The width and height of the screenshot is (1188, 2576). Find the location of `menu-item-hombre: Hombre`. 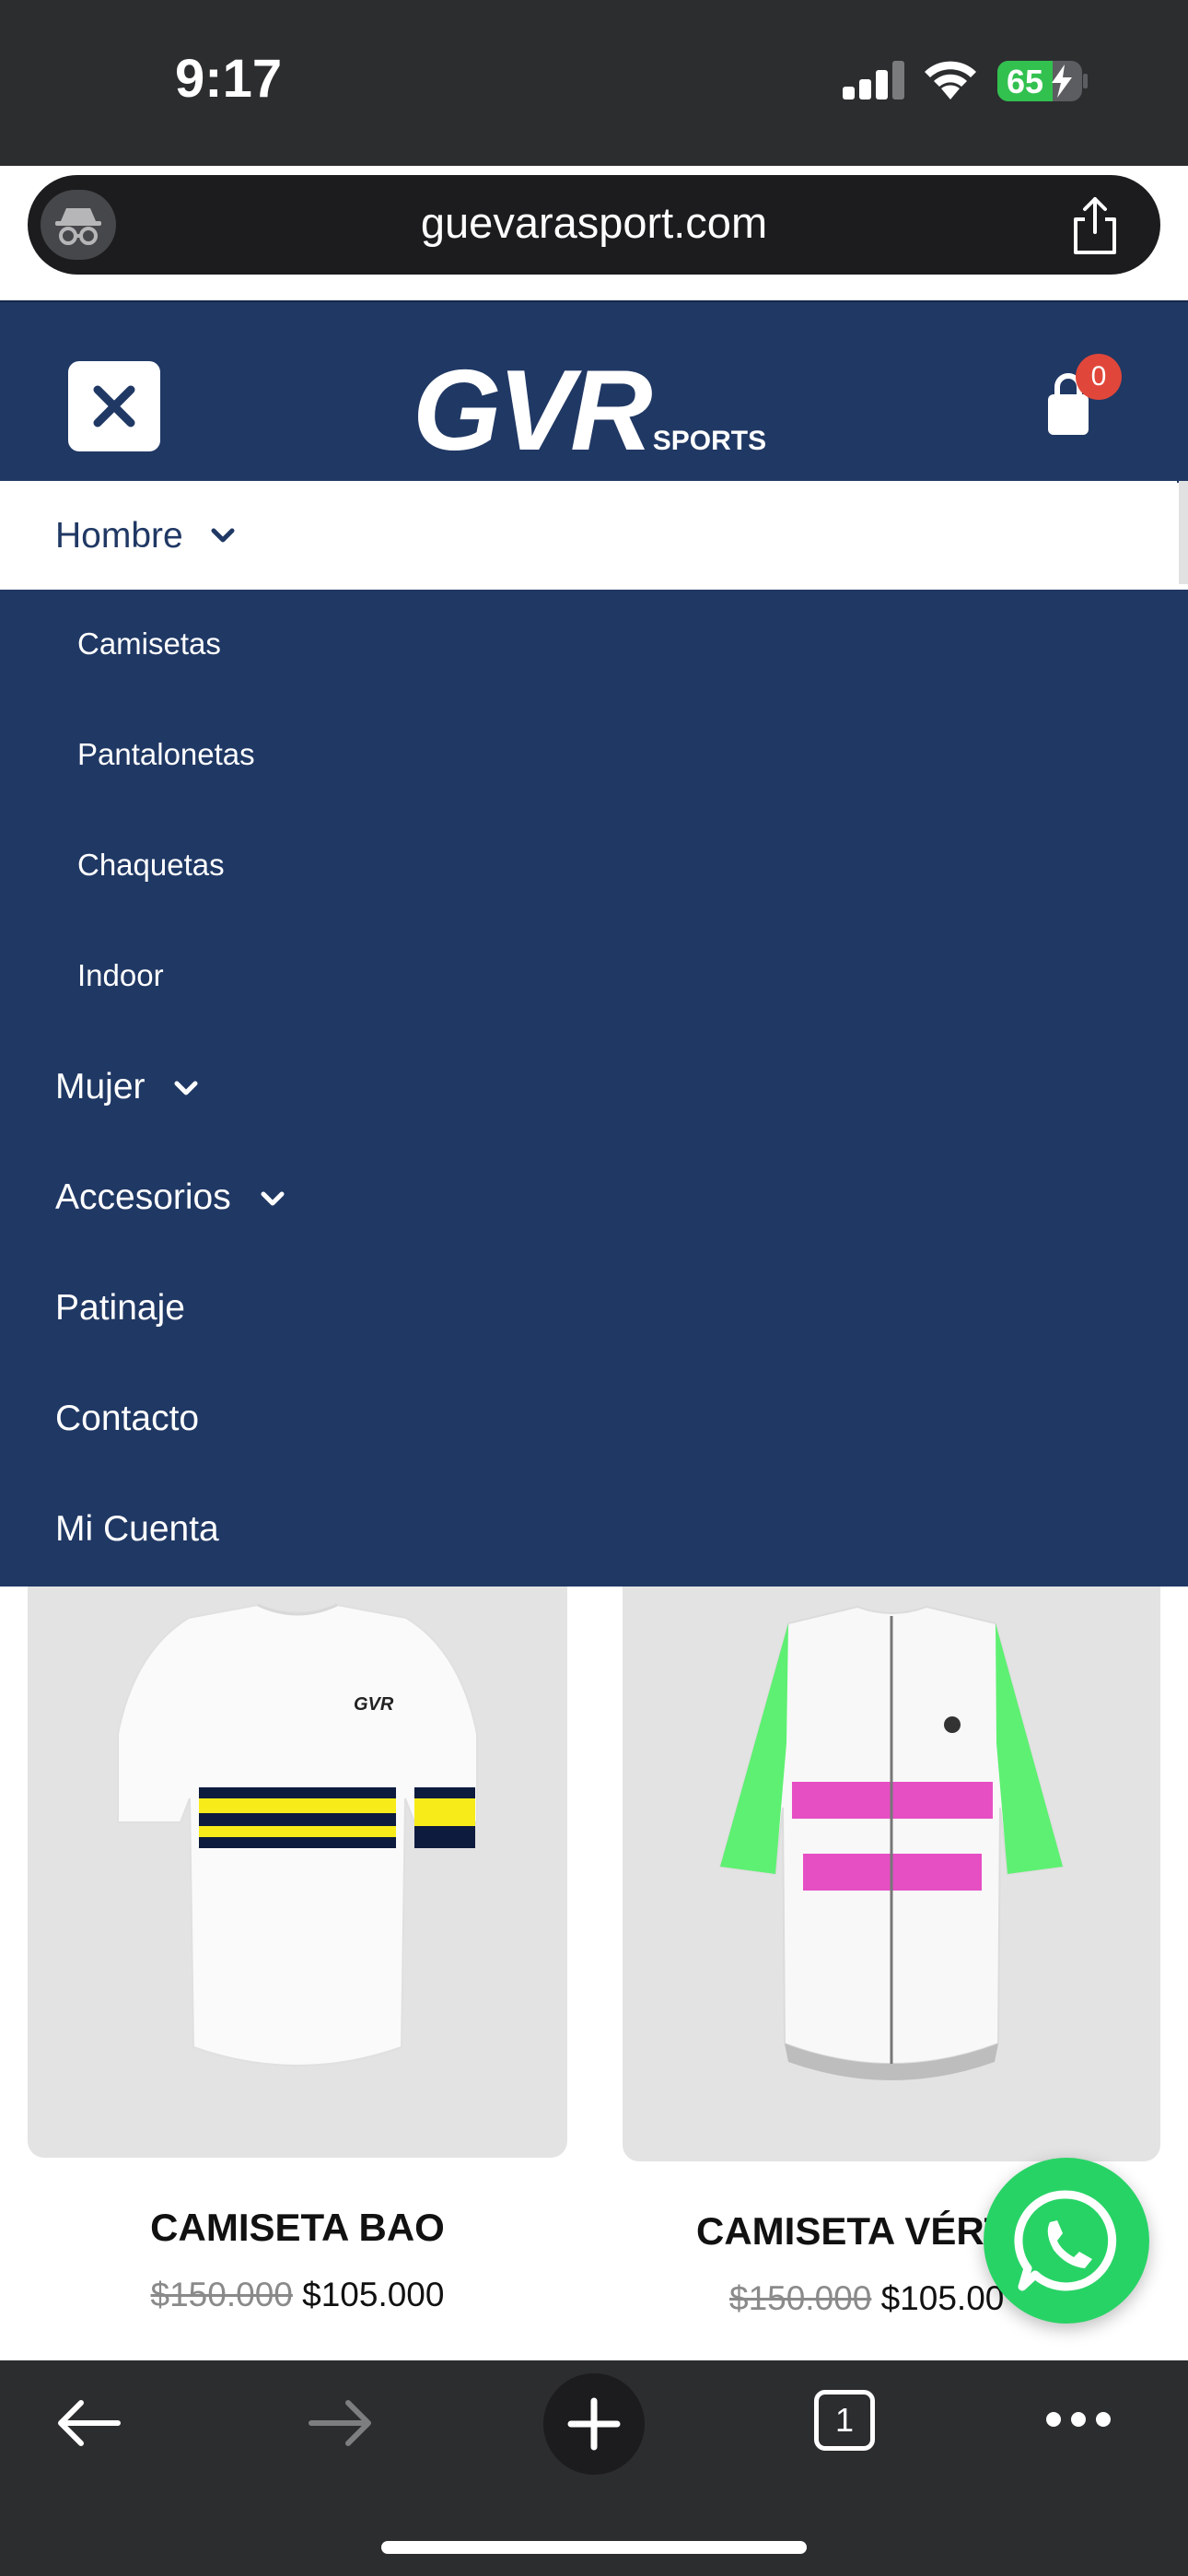

menu-item-hombre: Hombre is located at coordinates (588, 535).